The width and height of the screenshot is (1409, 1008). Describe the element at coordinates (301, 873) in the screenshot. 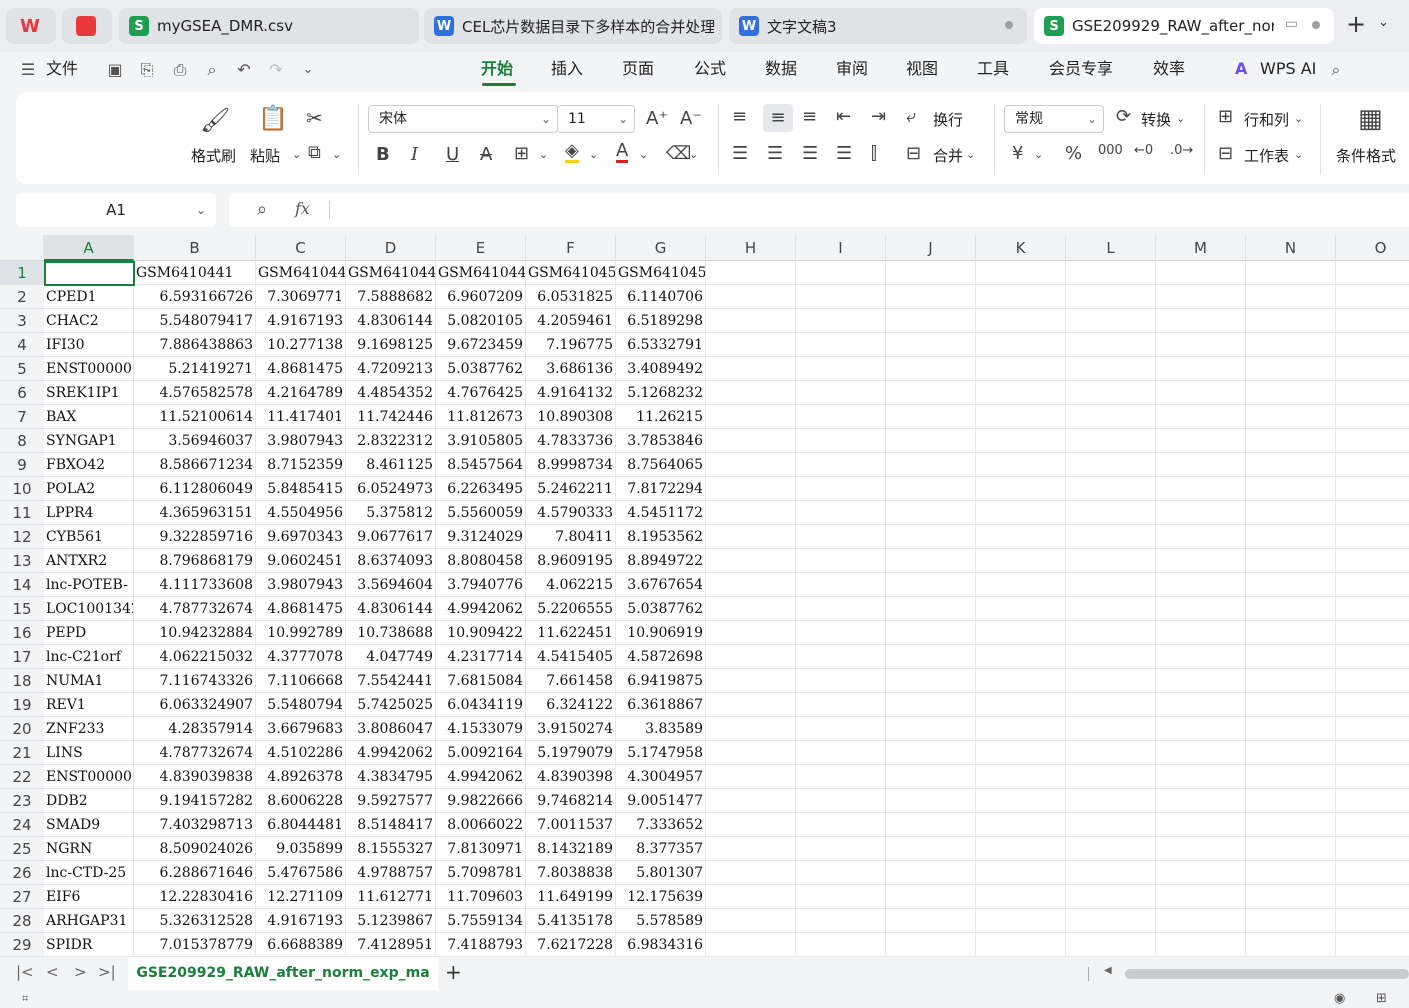

I see `data-cell: 5.4767586` at that location.